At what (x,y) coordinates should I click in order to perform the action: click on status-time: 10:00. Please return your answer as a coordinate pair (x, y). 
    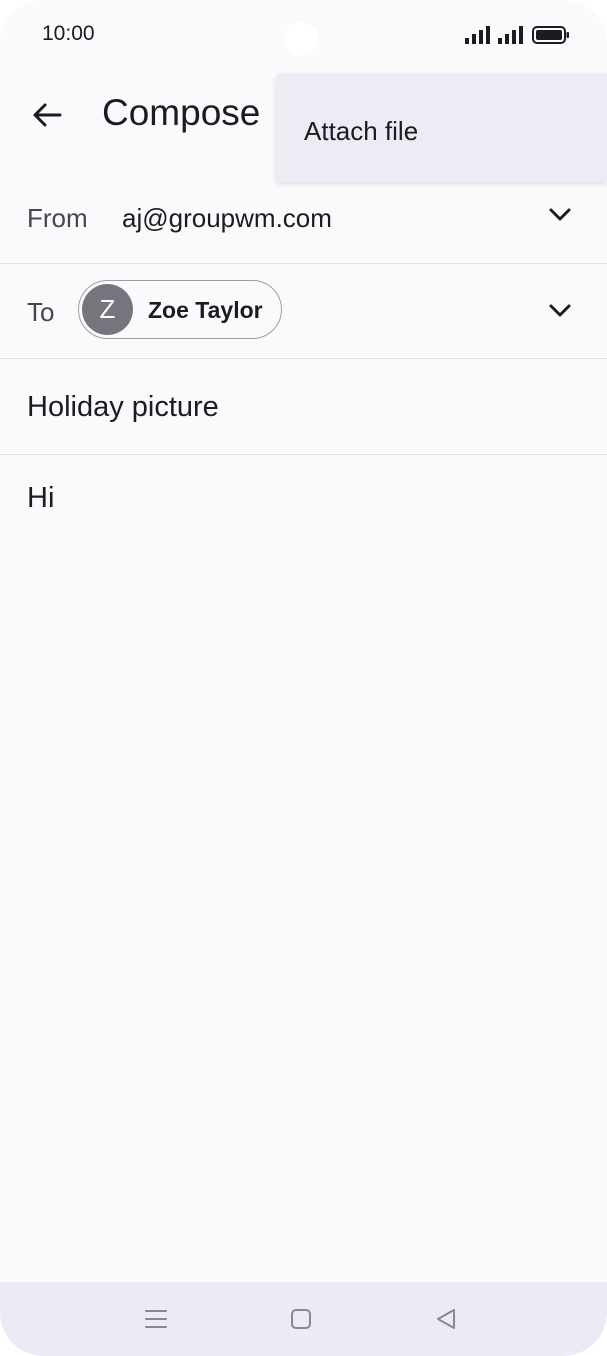
    Looking at the image, I should click on (68, 33).